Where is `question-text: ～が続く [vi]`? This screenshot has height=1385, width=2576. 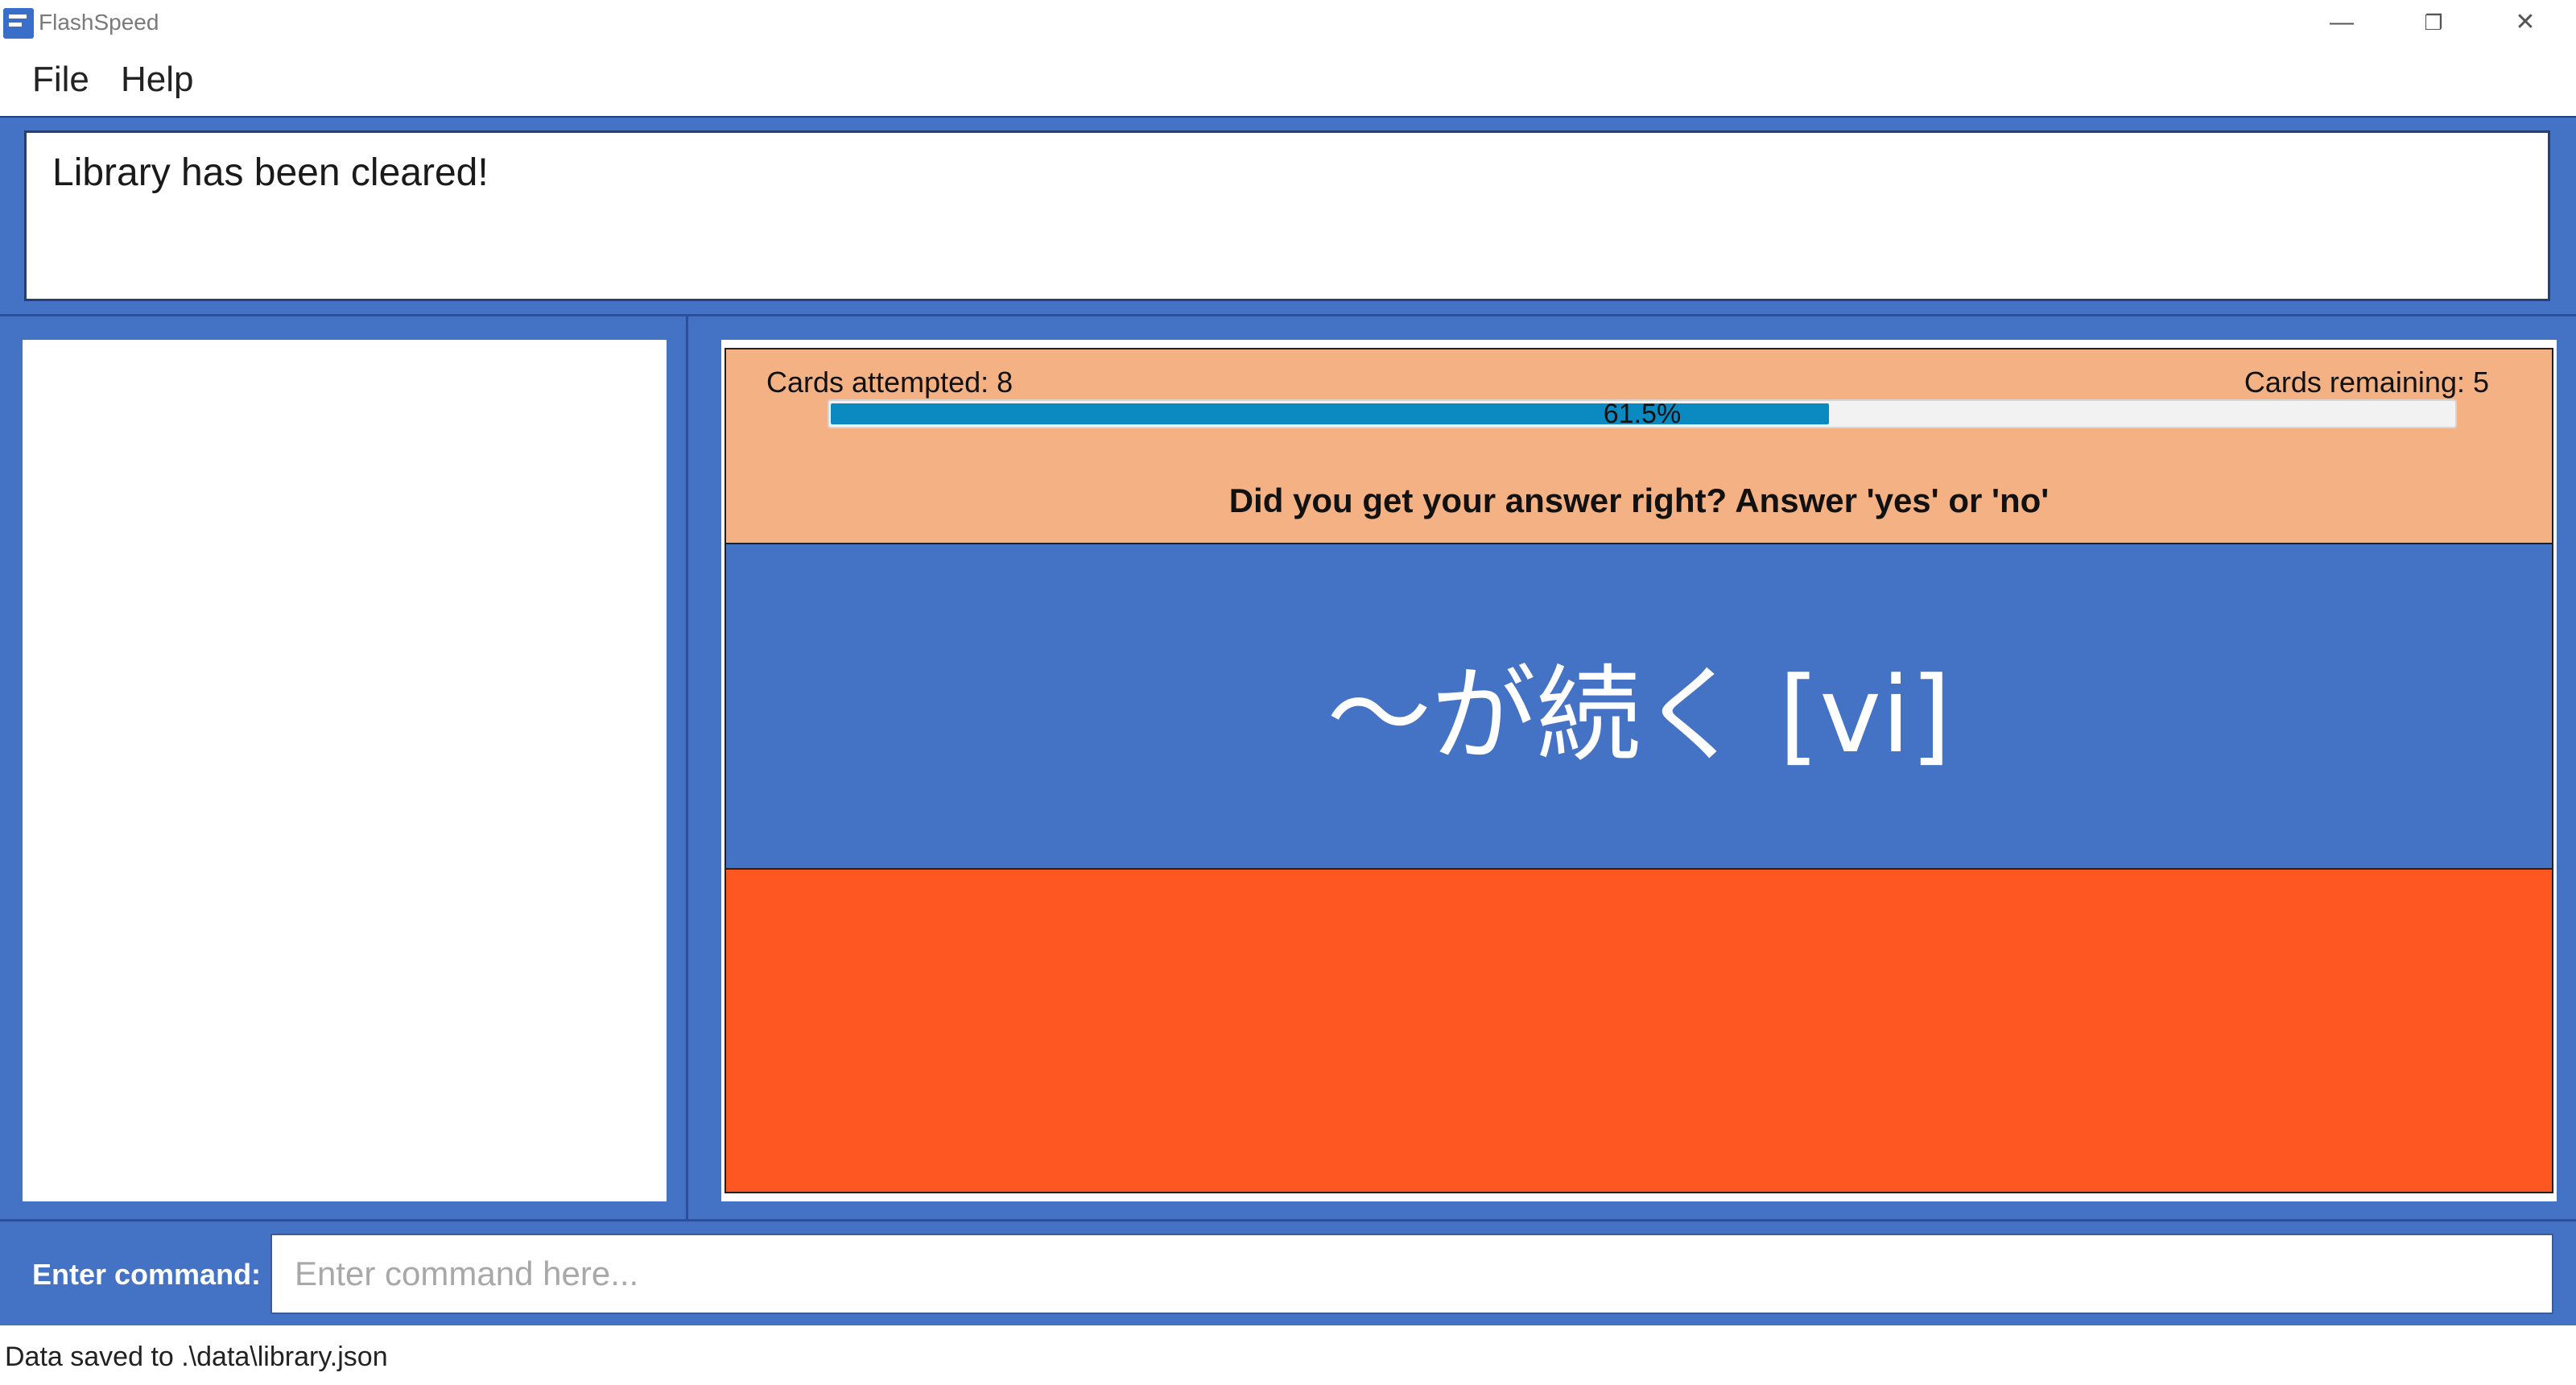 question-text: ～が続く [vi] is located at coordinates (1639, 715).